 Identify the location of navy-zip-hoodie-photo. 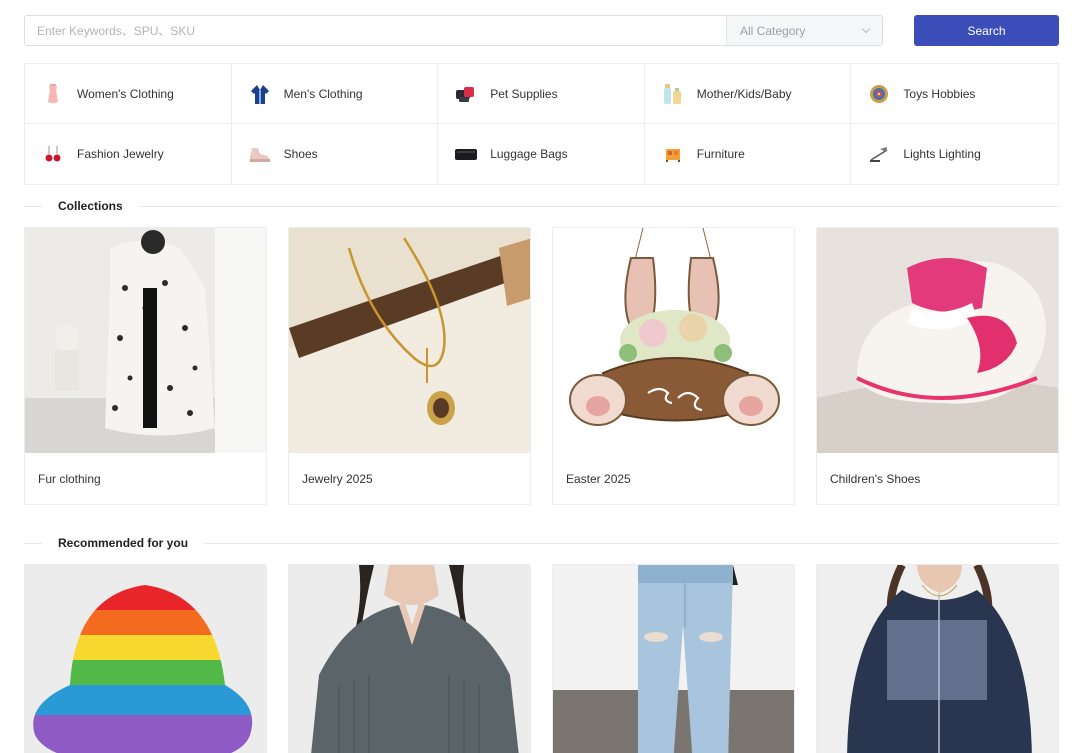
(937, 659).